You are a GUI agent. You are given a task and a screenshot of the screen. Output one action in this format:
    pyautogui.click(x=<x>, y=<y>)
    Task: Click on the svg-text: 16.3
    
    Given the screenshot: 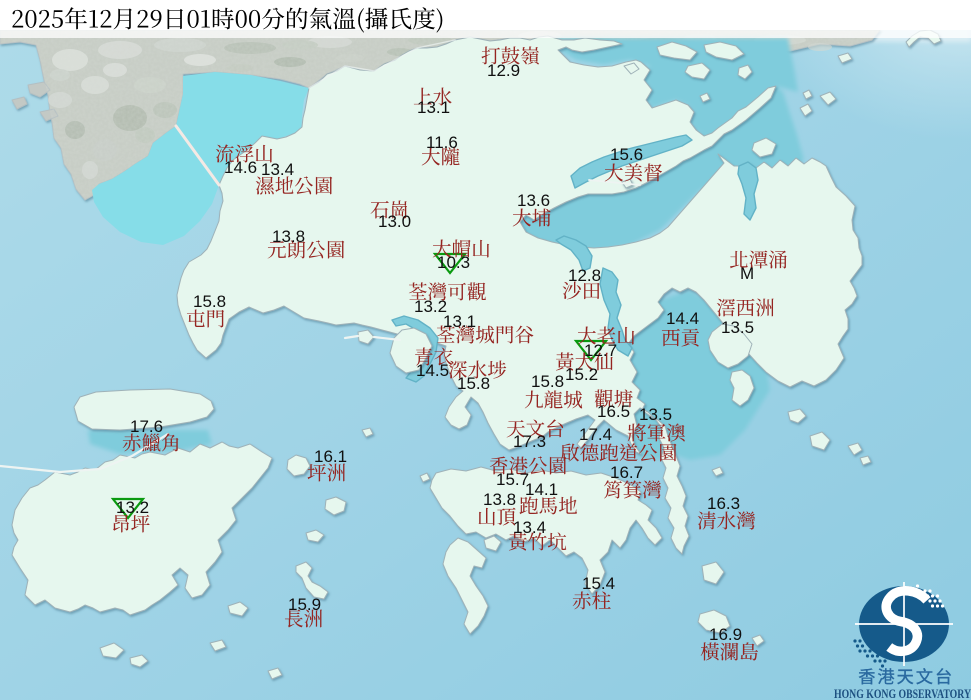 What is the action you would take?
    pyautogui.click(x=723, y=503)
    